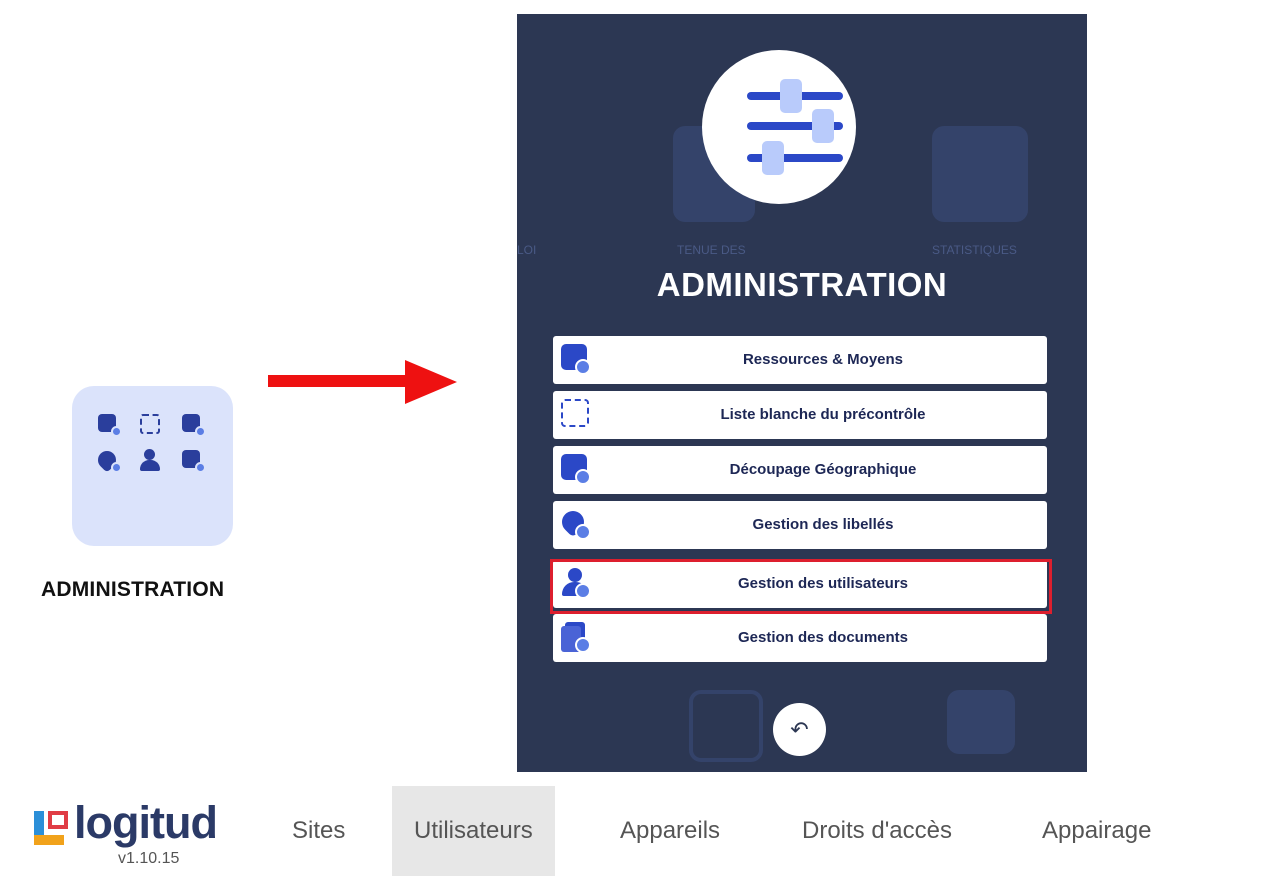 The width and height of the screenshot is (1273, 876). I want to click on logo-text: logitud, so click(146, 822).